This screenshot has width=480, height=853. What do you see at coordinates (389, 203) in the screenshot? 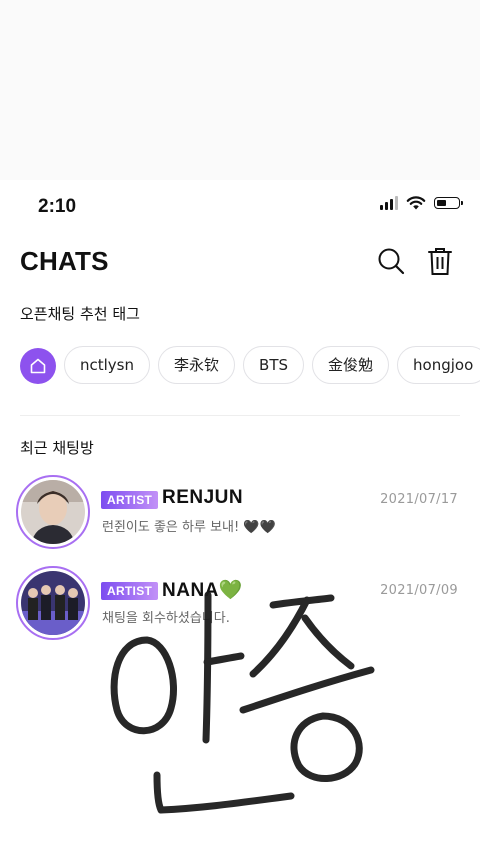
I see `signal-icon` at bounding box center [389, 203].